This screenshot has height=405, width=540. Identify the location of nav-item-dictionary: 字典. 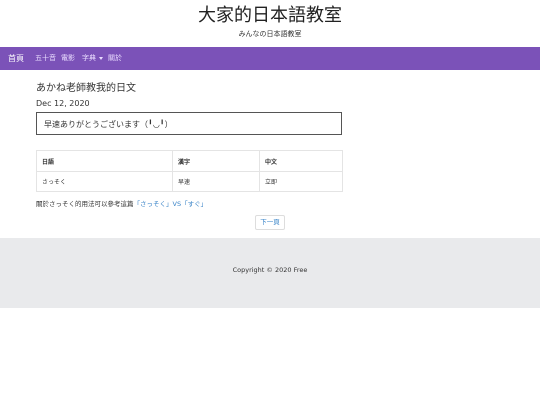
(92, 58).